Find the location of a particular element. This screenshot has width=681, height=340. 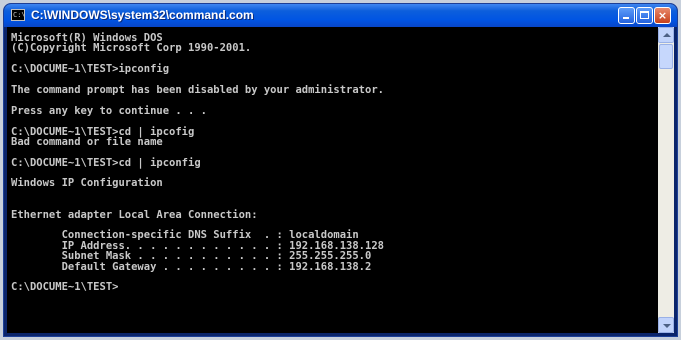

scroll-down-button is located at coordinates (666, 325).